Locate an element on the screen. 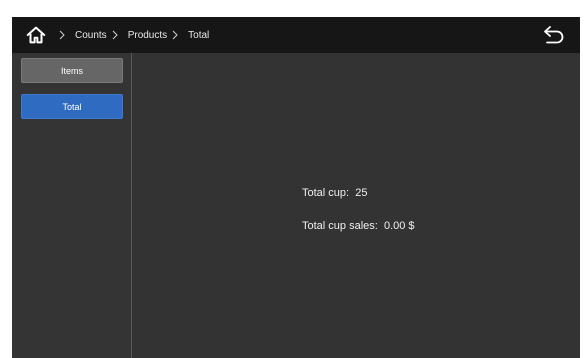  sidebar-item-total: Total is located at coordinates (72, 106).